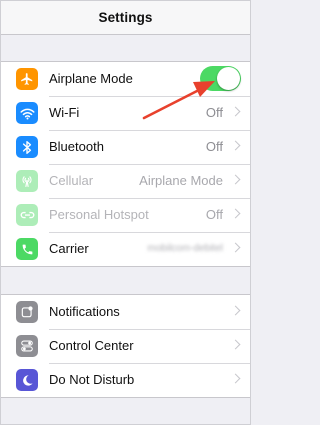 This screenshot has width=320, height=425. I want to click on page-title: Settings, so click(125, 17).